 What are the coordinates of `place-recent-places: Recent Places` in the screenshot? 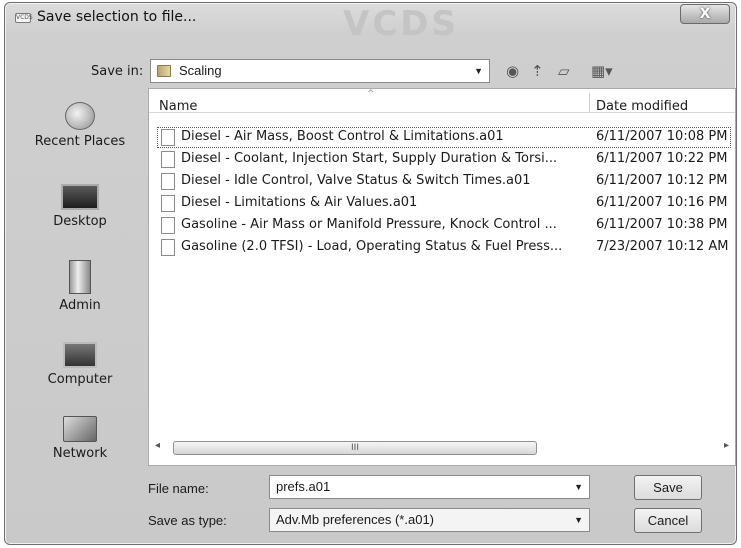 It's located at (80, 125).